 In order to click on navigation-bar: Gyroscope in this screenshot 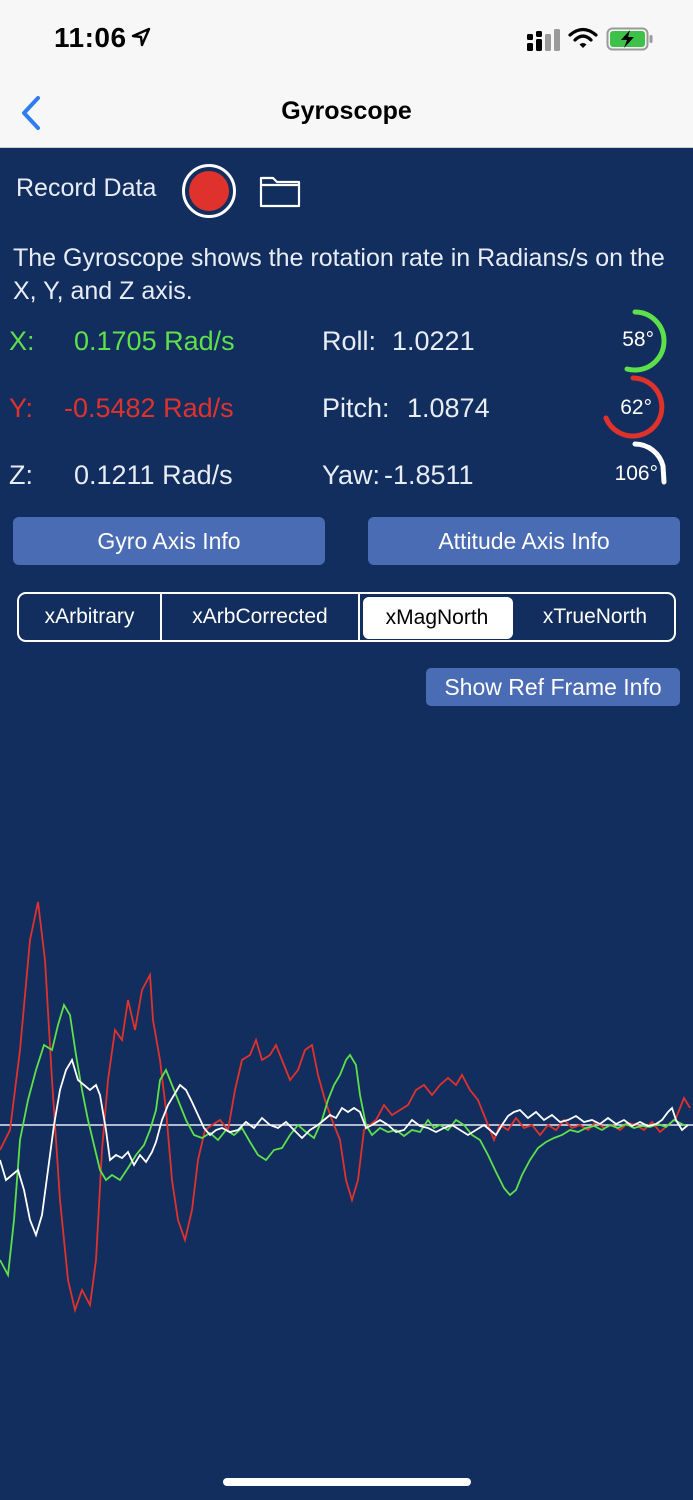, I will do `click(346, 113)`.